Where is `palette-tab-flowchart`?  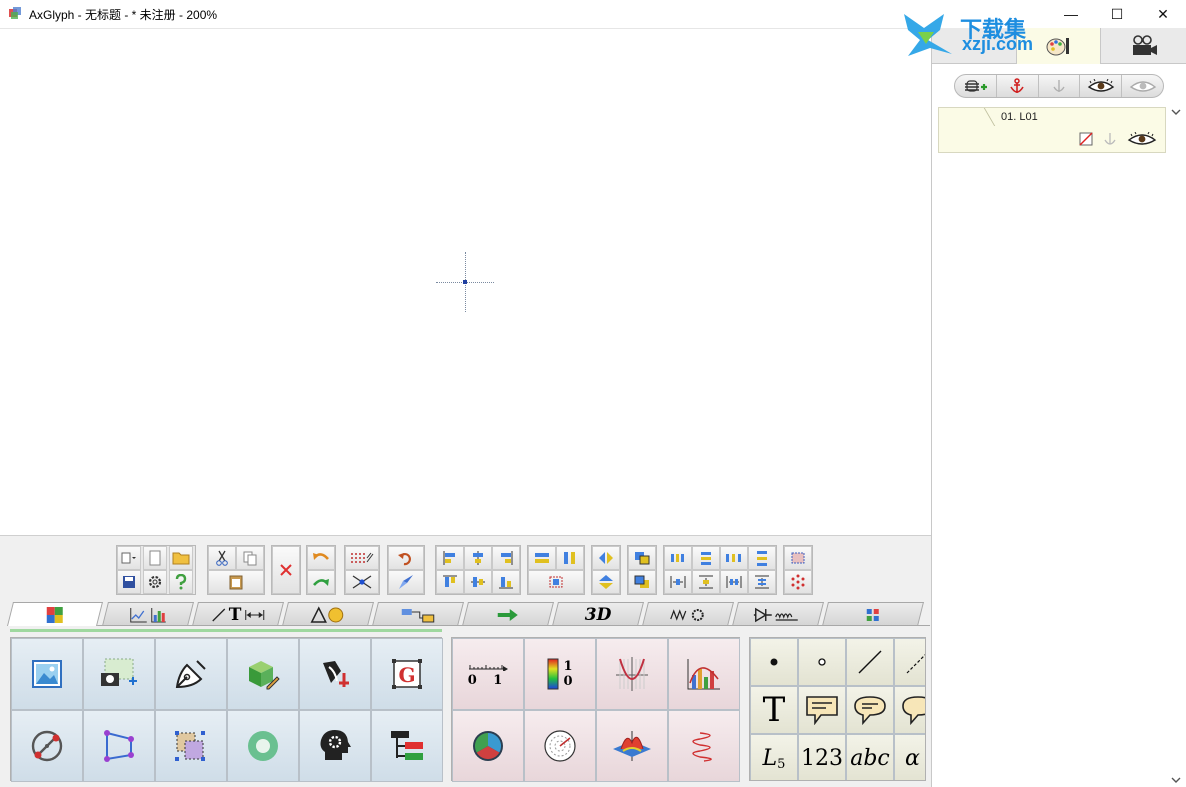 palette-tab-flowchart is located at coordinates (418, 614).